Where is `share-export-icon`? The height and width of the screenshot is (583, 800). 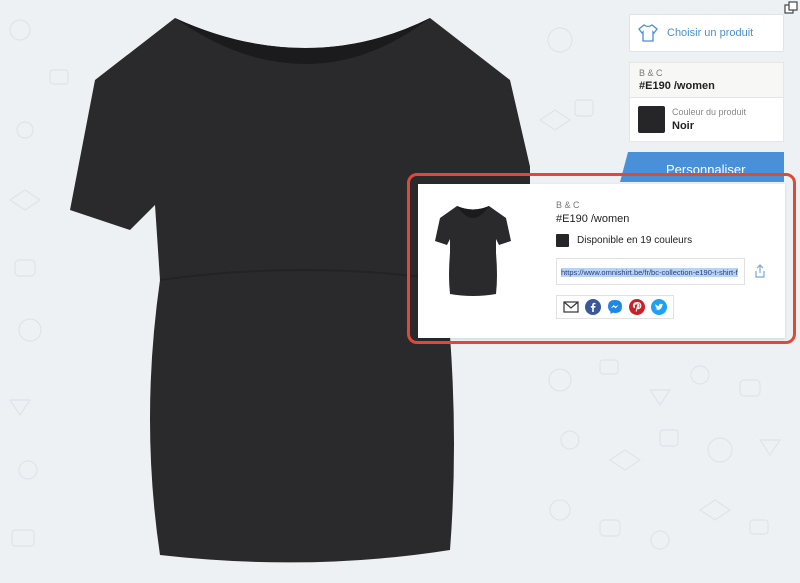 share-export-icon is located at coordinates (760, 271).